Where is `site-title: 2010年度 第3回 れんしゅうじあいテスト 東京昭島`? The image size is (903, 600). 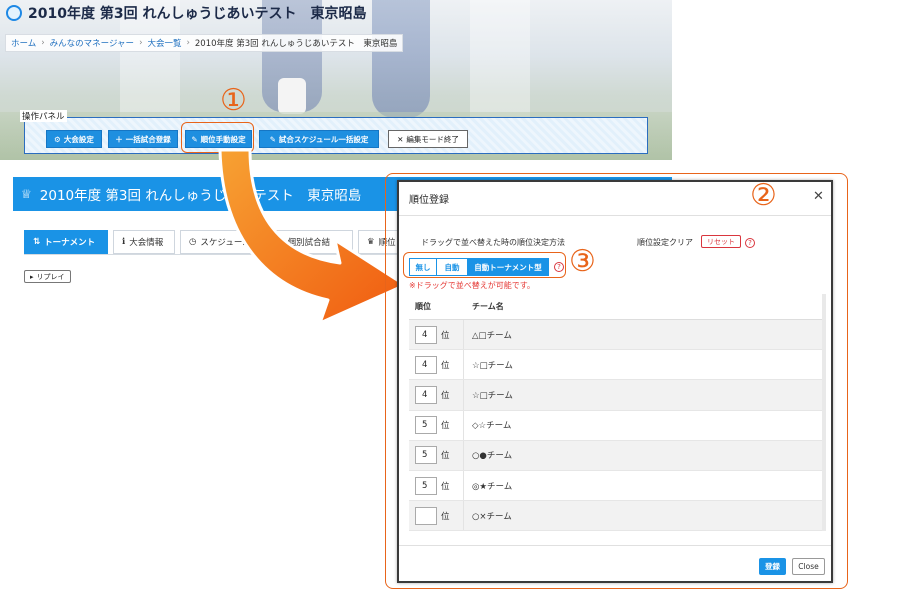 site-title: 2010年度 第3回 れんしゅうじあいテスト 東京昭島 is located at coordinates (186, 13).